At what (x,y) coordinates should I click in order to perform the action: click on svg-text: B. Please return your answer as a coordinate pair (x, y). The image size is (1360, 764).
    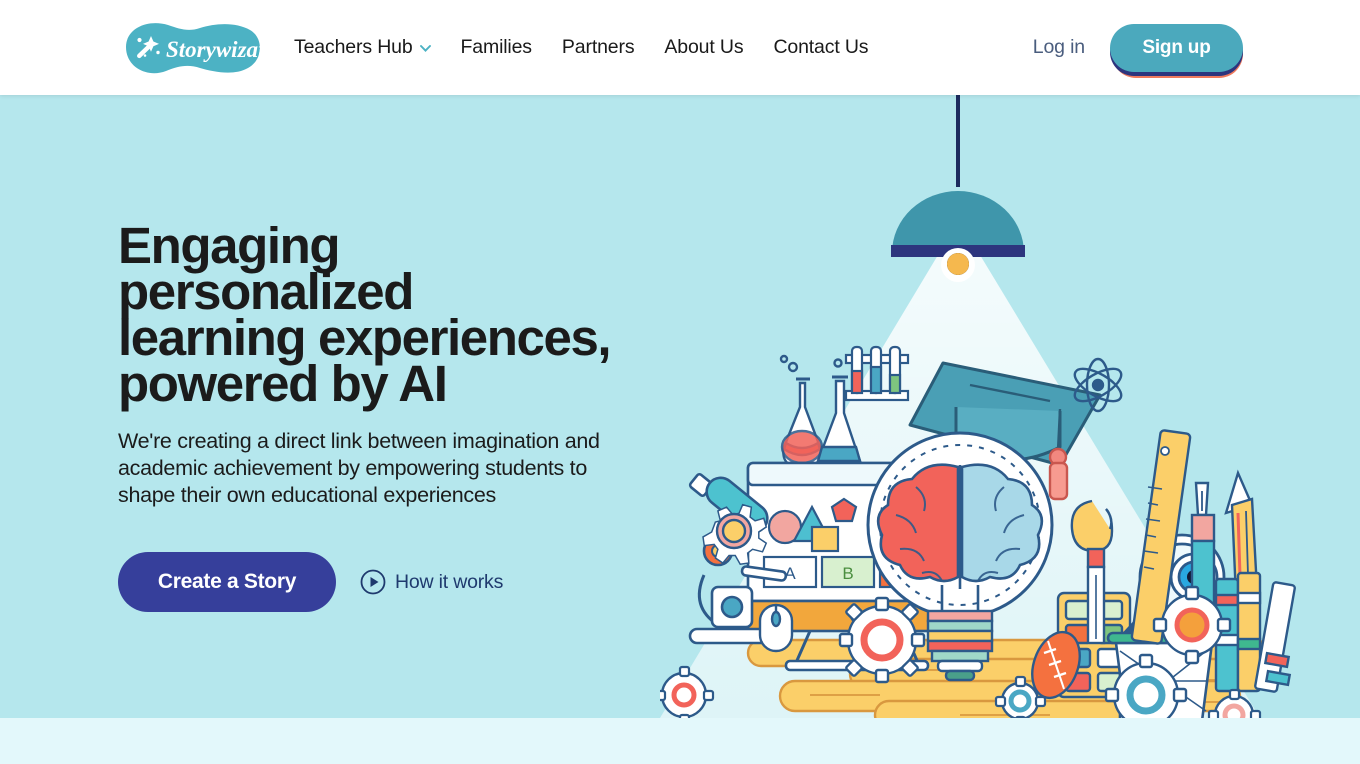
    Looking at the image, I should click on (847, 573).